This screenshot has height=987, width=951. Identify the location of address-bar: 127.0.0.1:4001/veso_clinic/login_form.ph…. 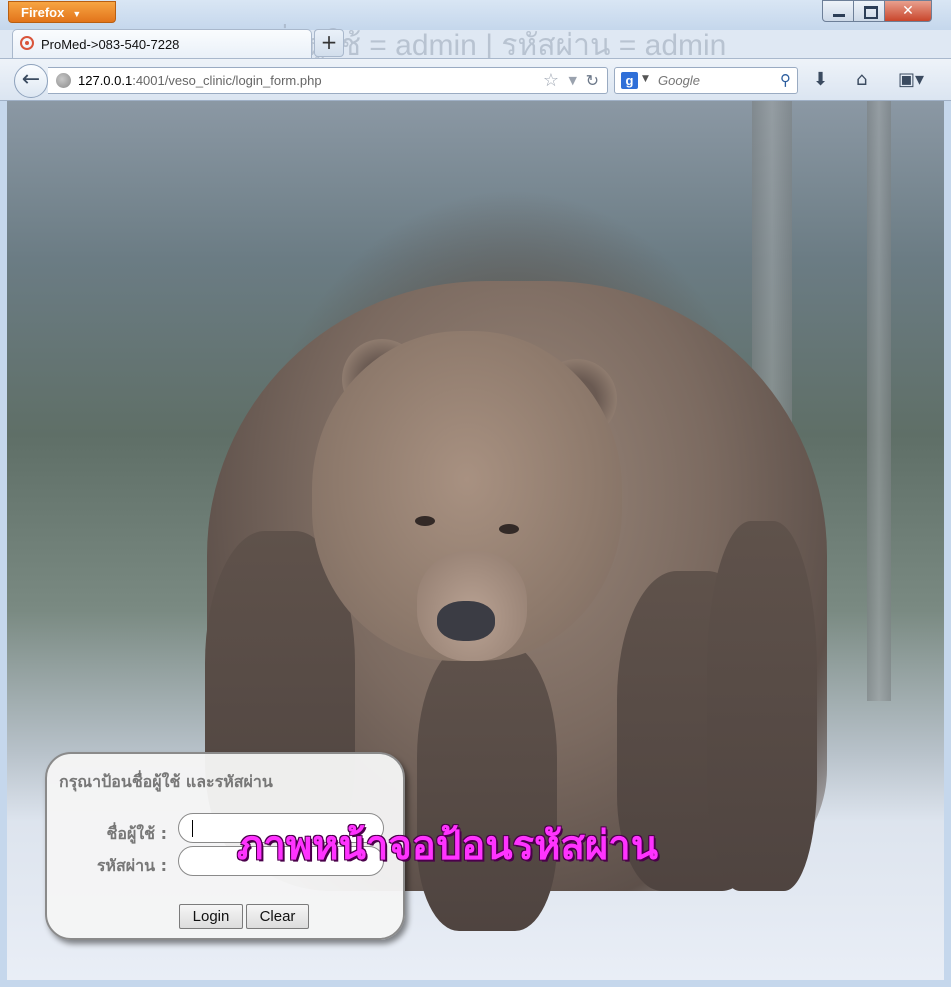
(328, 80).